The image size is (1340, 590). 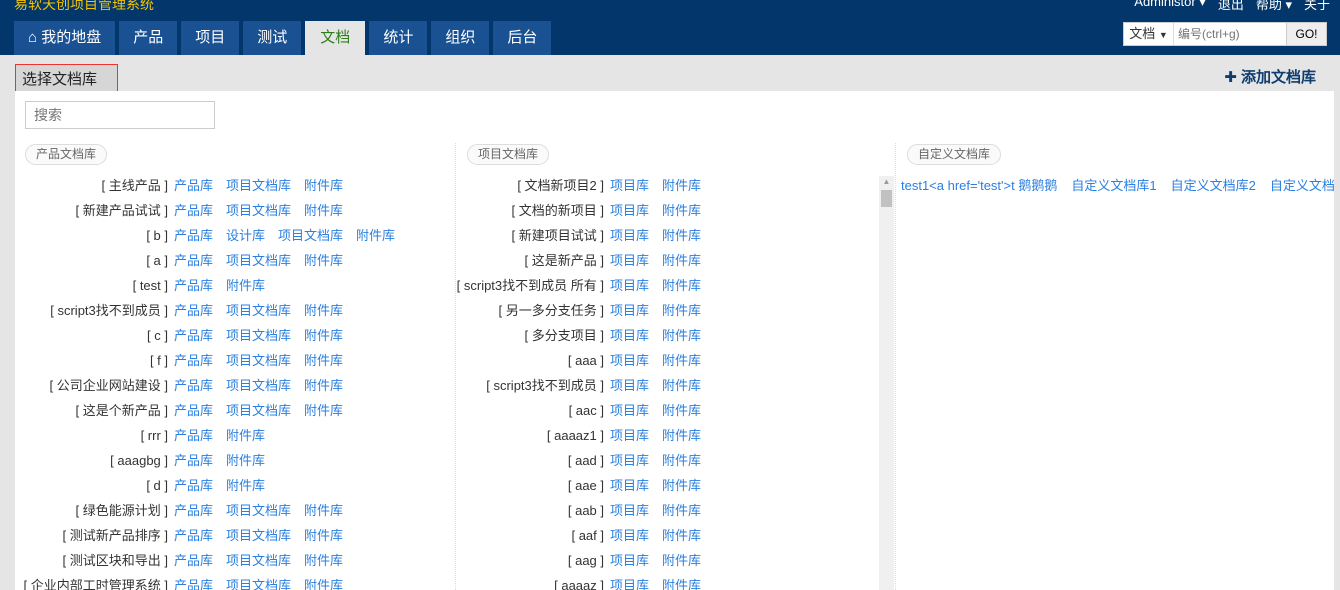 I want to click on go-button: GO!, so click(x=1306, y=34).